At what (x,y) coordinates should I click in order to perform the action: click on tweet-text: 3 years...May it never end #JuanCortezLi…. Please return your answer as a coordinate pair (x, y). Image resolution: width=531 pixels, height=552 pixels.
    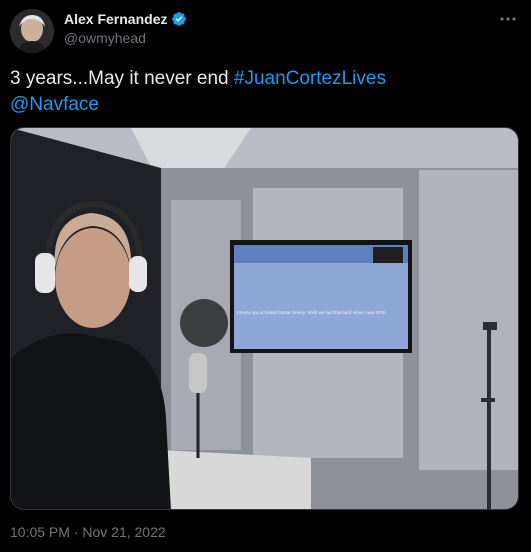
    Looking at the image, I should click on (262, 92).